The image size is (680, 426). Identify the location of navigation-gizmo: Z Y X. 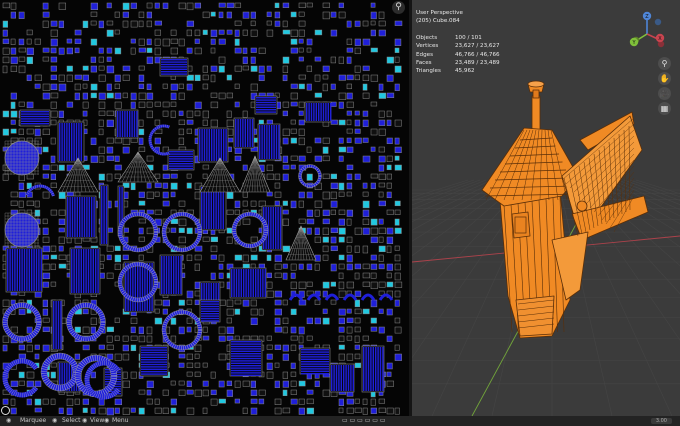
(647, 31).